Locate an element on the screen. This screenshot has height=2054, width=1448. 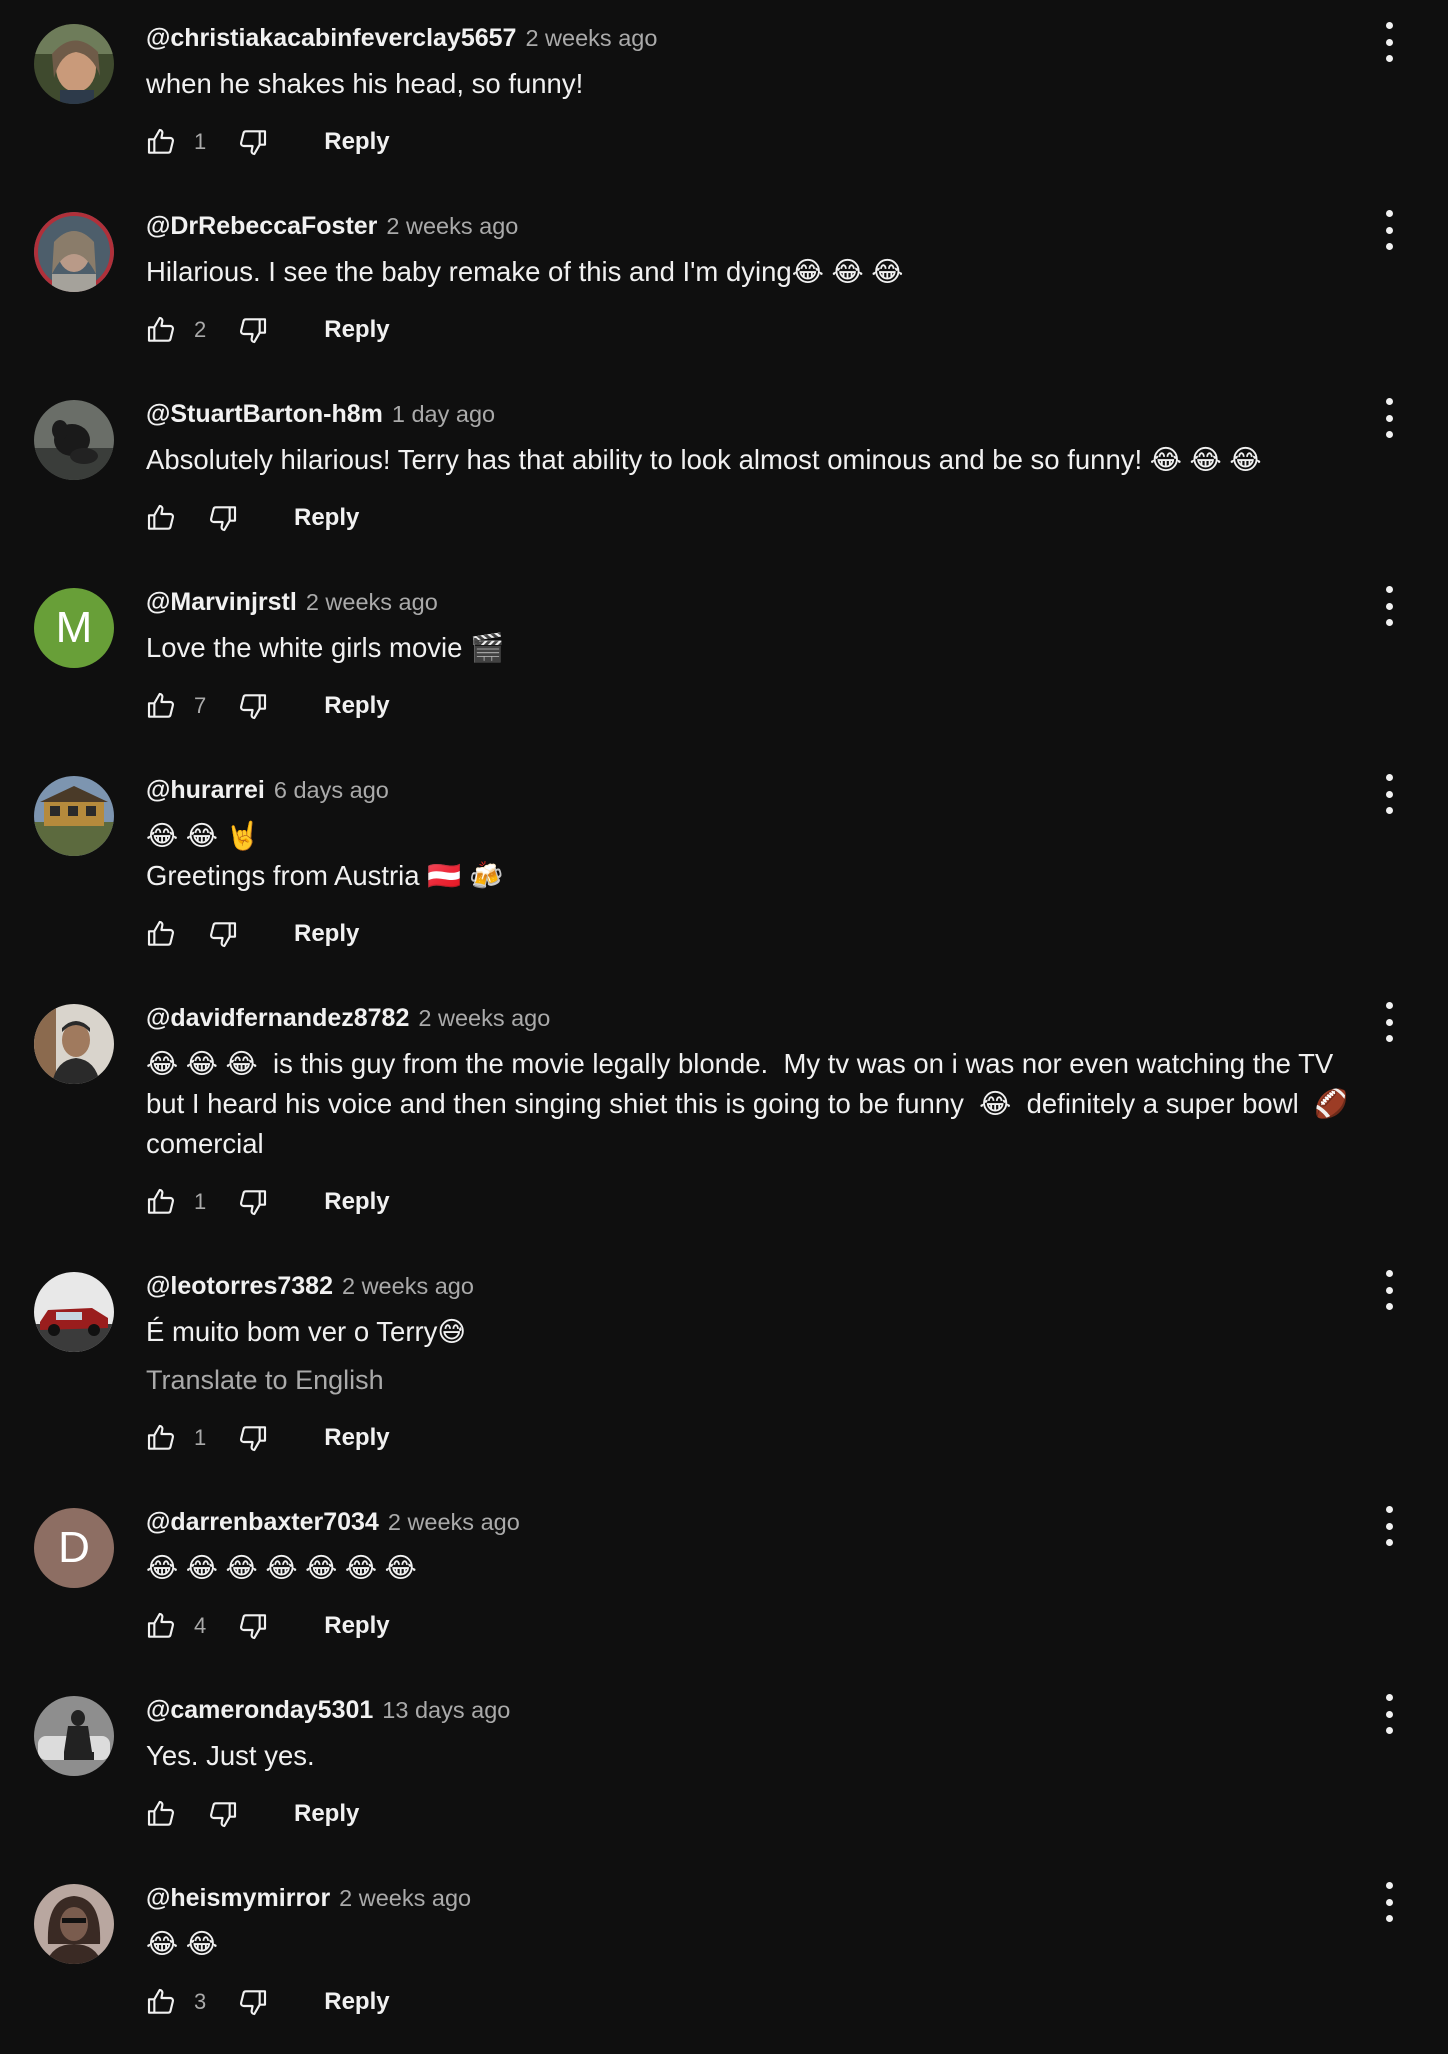
comment-text: 😂 😂 is located at coordinates (182, 1943).